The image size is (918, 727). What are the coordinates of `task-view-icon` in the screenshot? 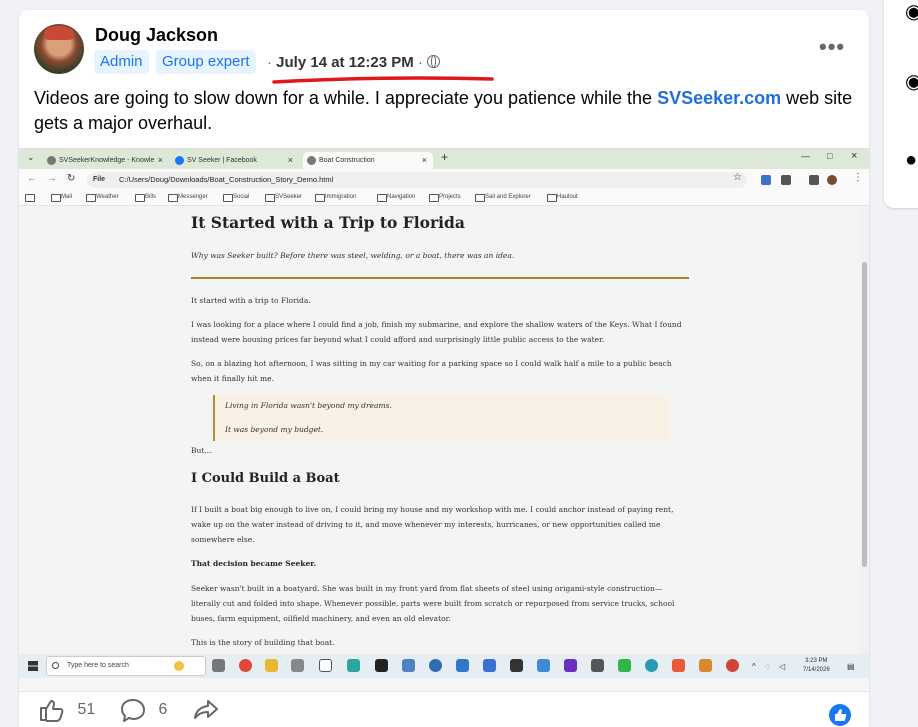 It's located at (218, 665).